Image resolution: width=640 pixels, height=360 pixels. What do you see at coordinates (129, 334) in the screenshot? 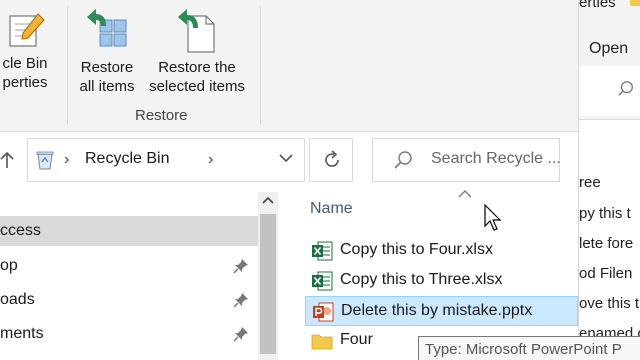
I see `nav-item-documents: ments` at bounding box center [129, 334].